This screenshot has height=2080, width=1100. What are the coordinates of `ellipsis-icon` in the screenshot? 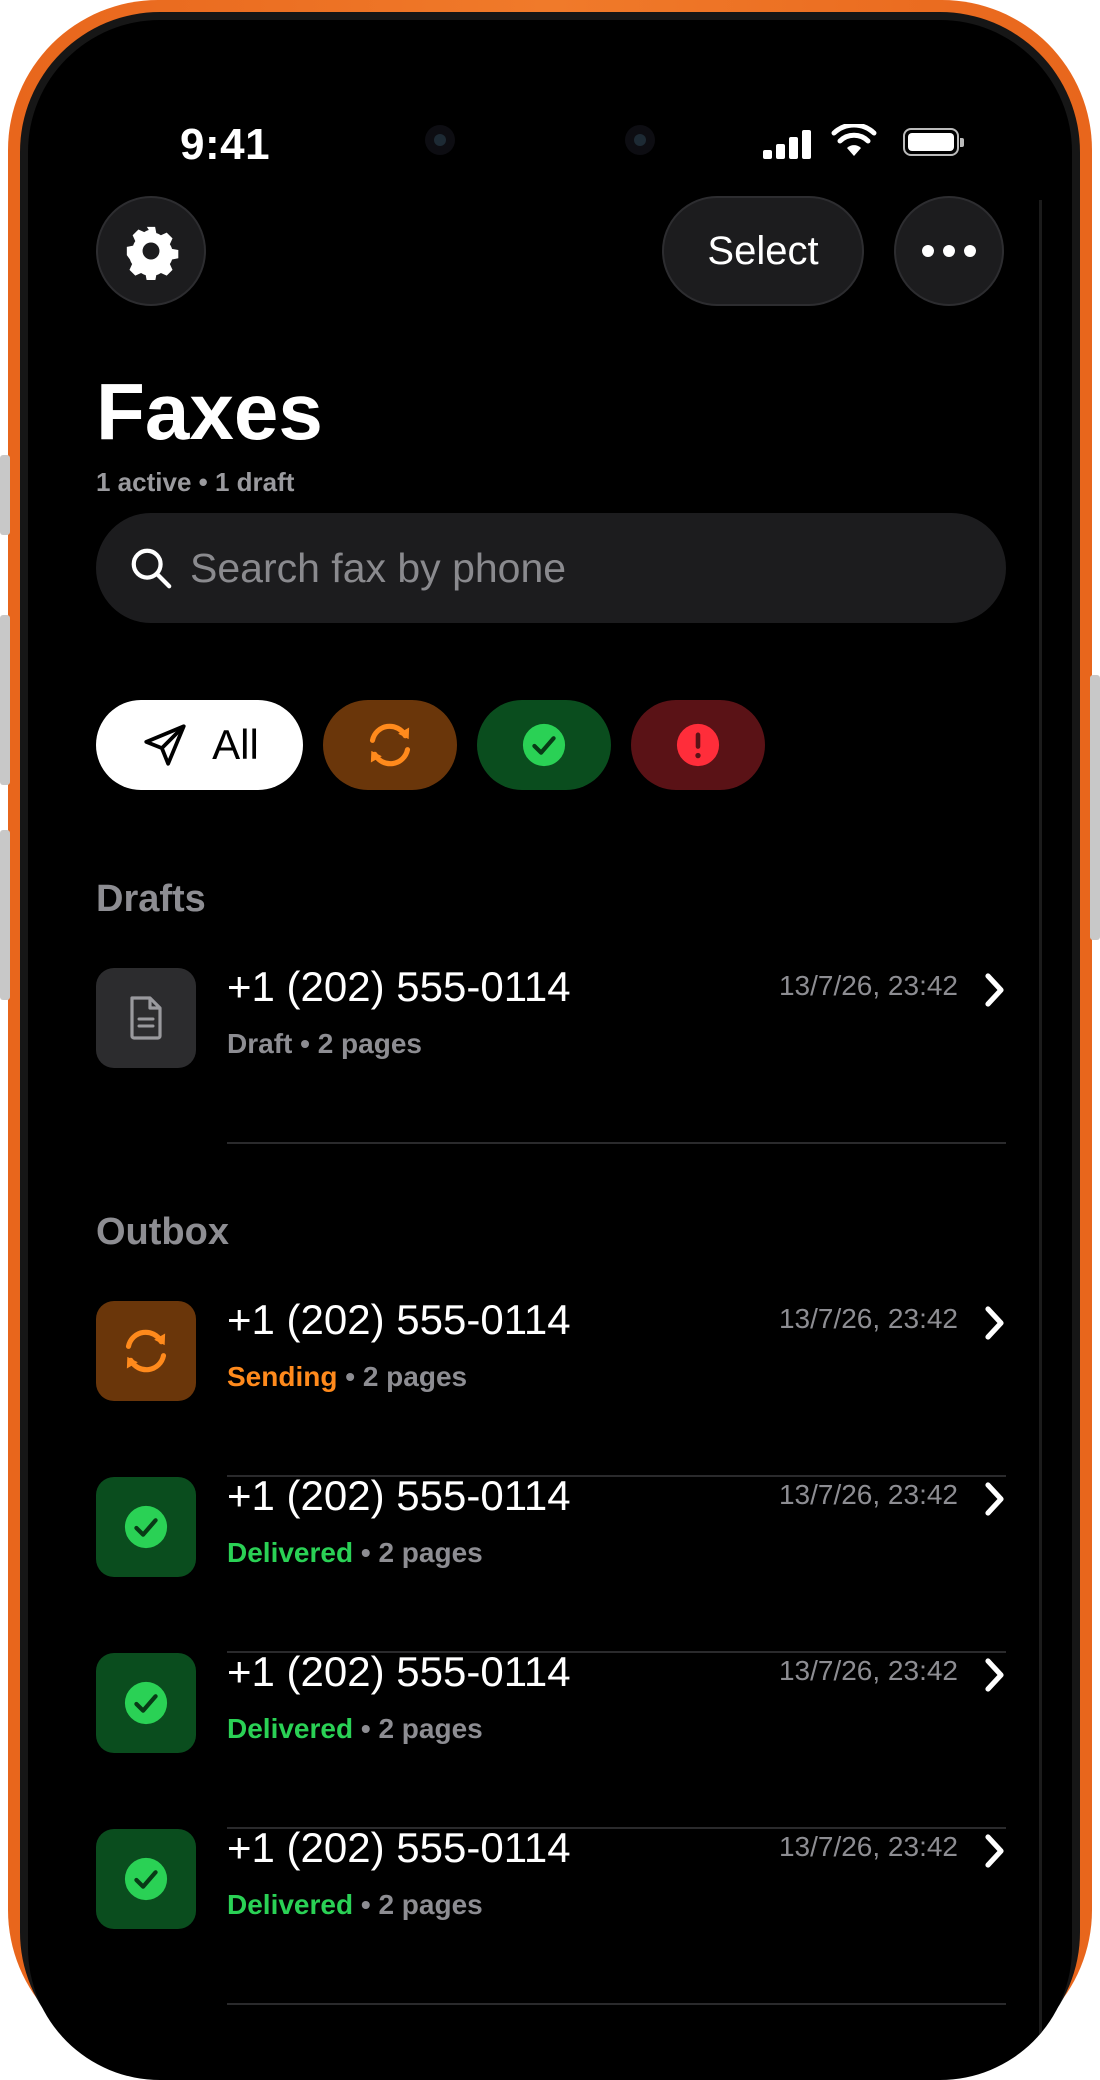 It's located at (949, 251).